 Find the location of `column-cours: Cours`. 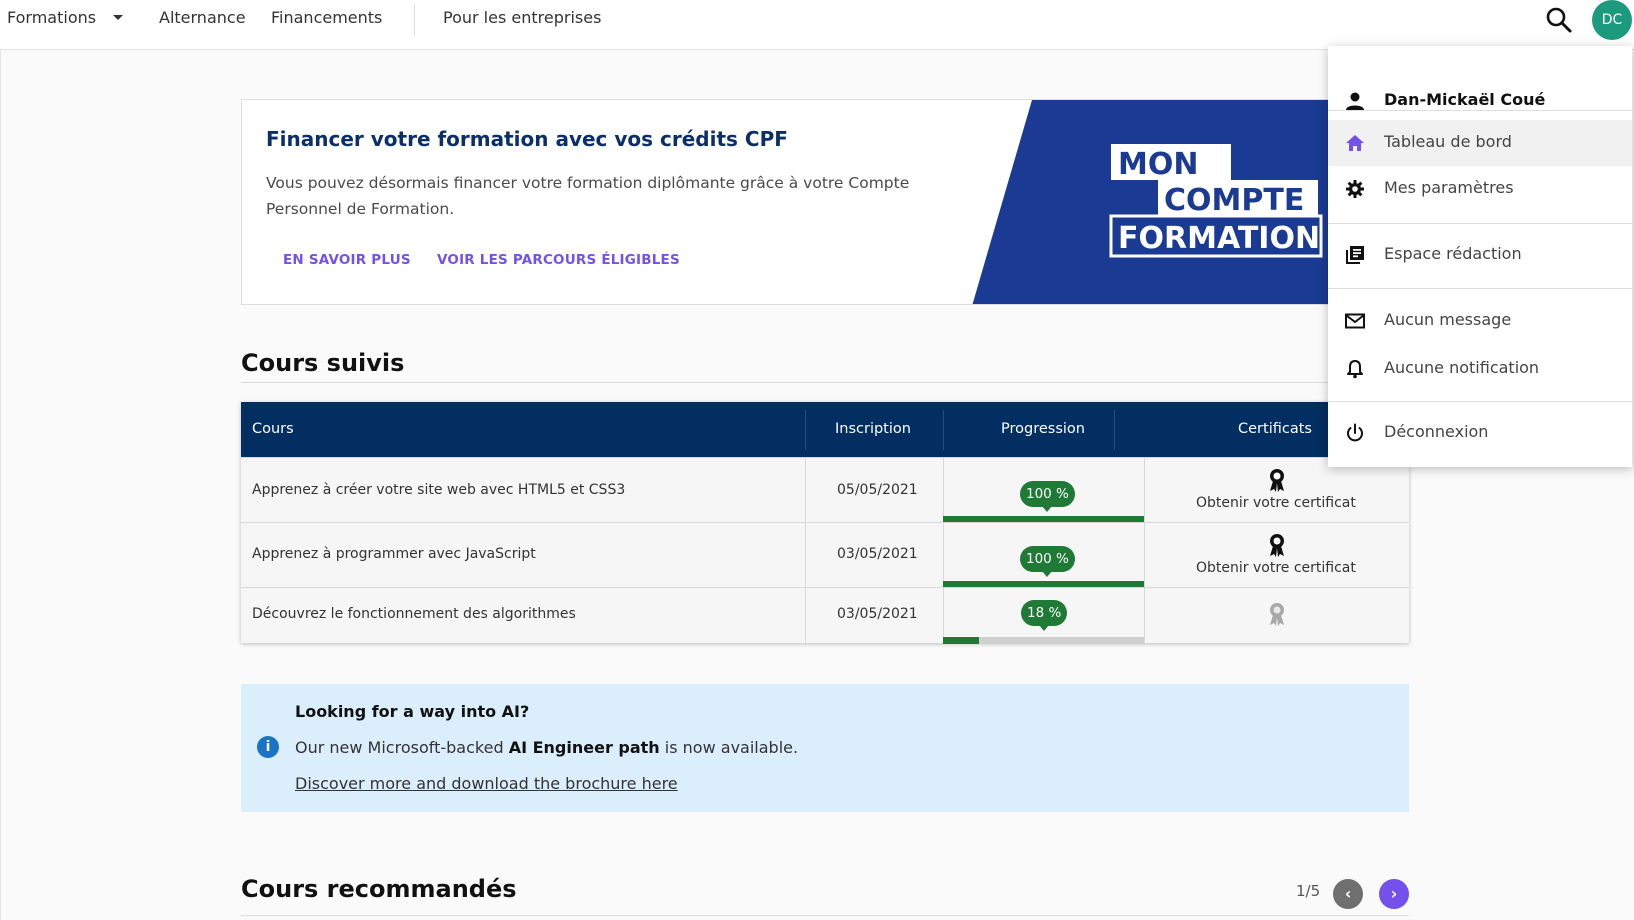

column-cours: Cours is located at coordinates (273, 429).